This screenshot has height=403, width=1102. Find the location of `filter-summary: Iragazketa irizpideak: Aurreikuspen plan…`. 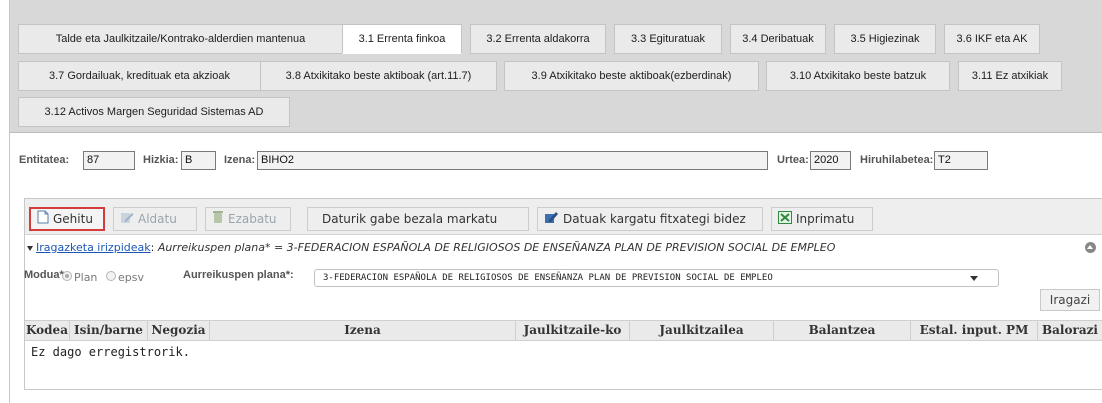

filter-summary: Iragazketa irizpideak: Aurreikuspen plan… is located at coordinates (431, 247).